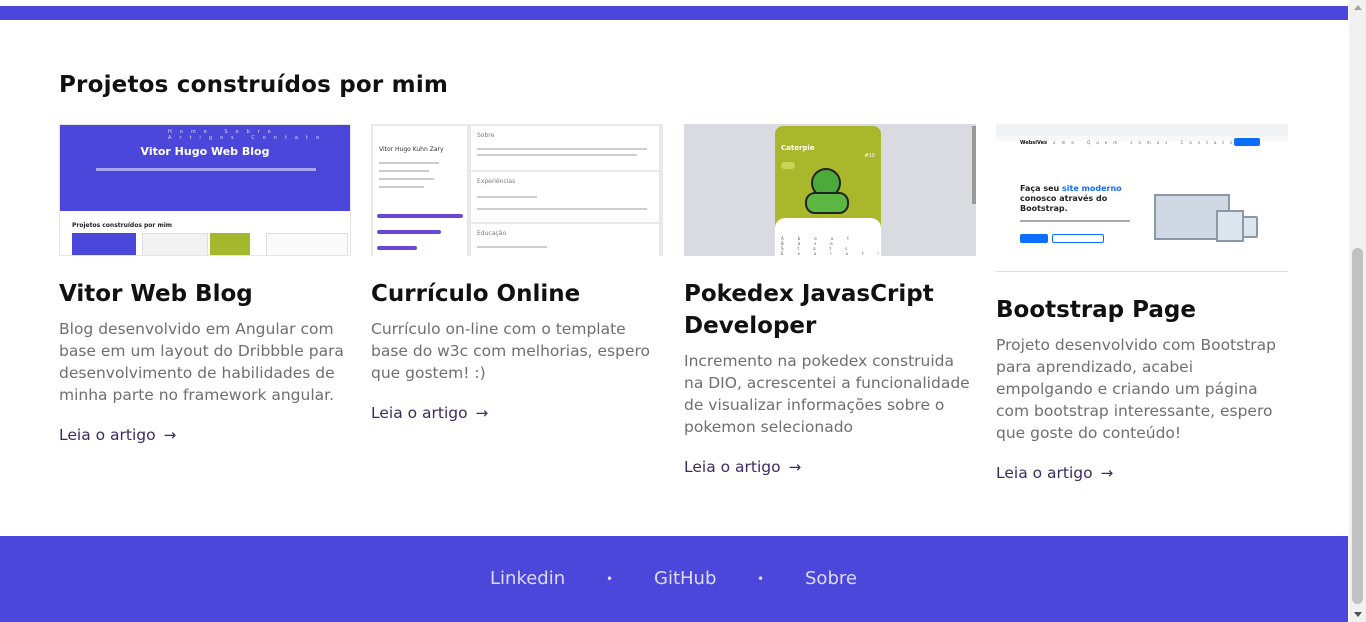 The width and height of the screenshot is (1366, 622). Describe the element at coordinates (1358, 614) in the screenshot. I see `scroll-down-icon` at that location.